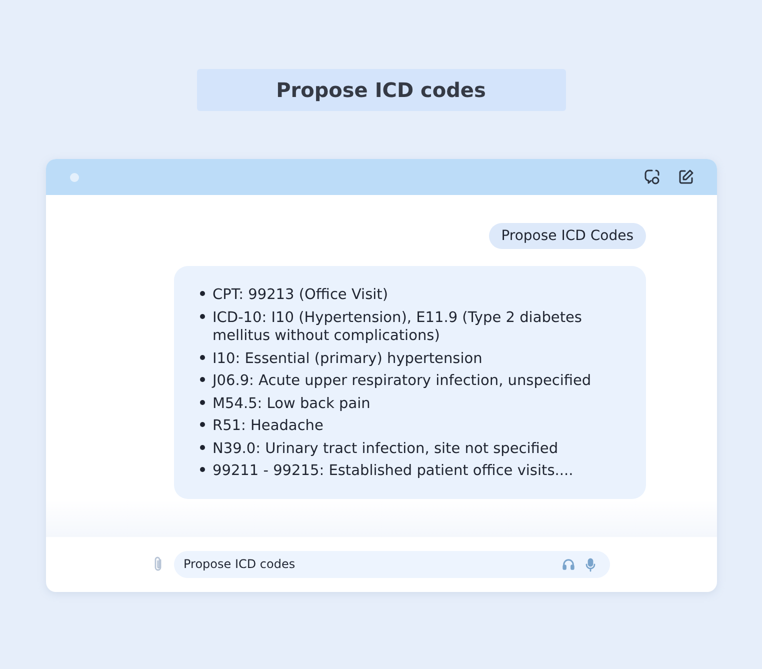 The image size is (762, 669). What do you see at coordinates (567, 236) in the screenshot?
I see `user-message: Propose ICD Codes` at bounding box center [567, 236].